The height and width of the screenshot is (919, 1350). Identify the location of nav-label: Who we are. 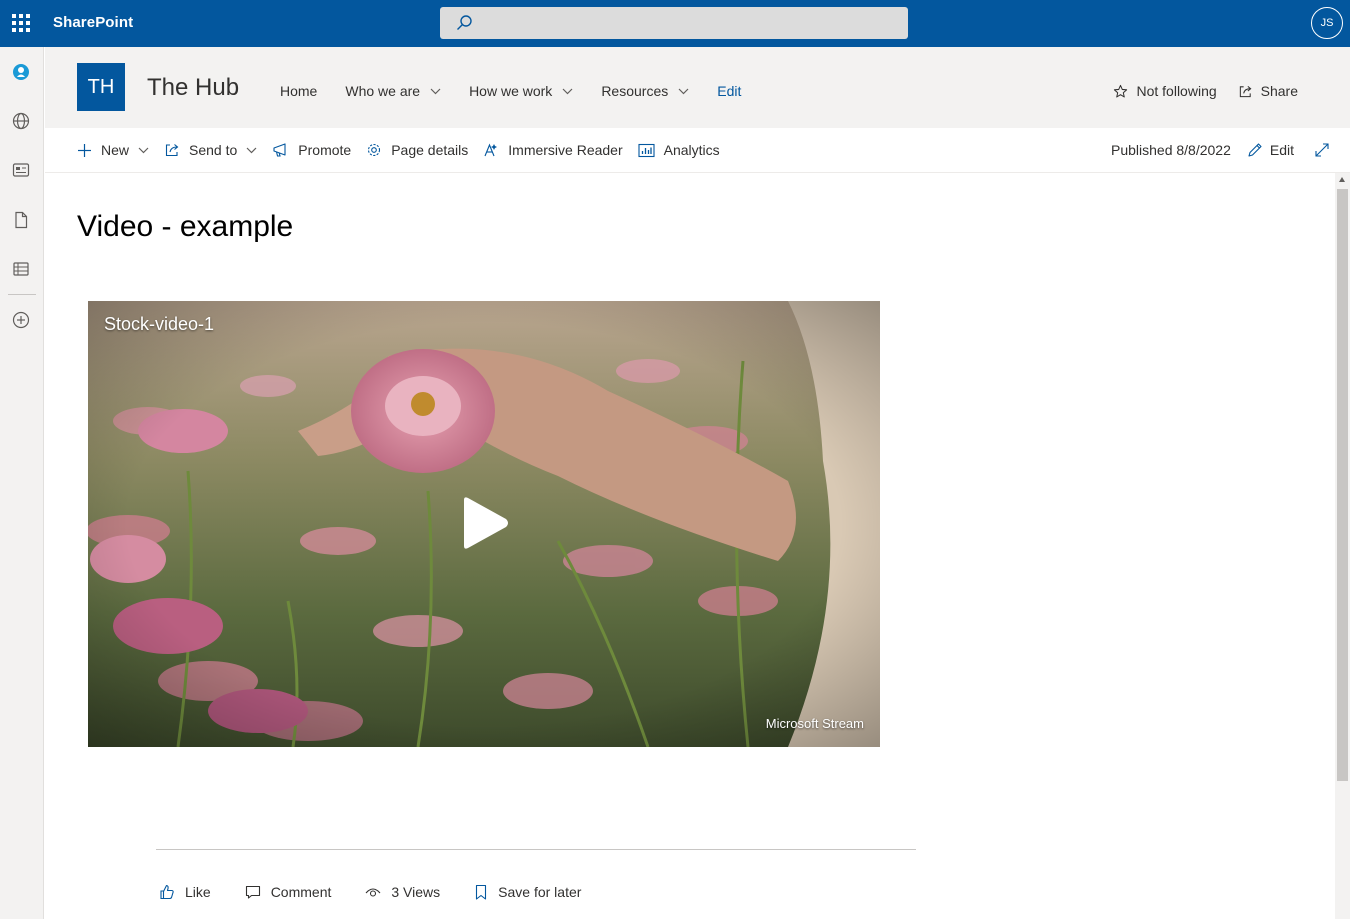
(383, 91).